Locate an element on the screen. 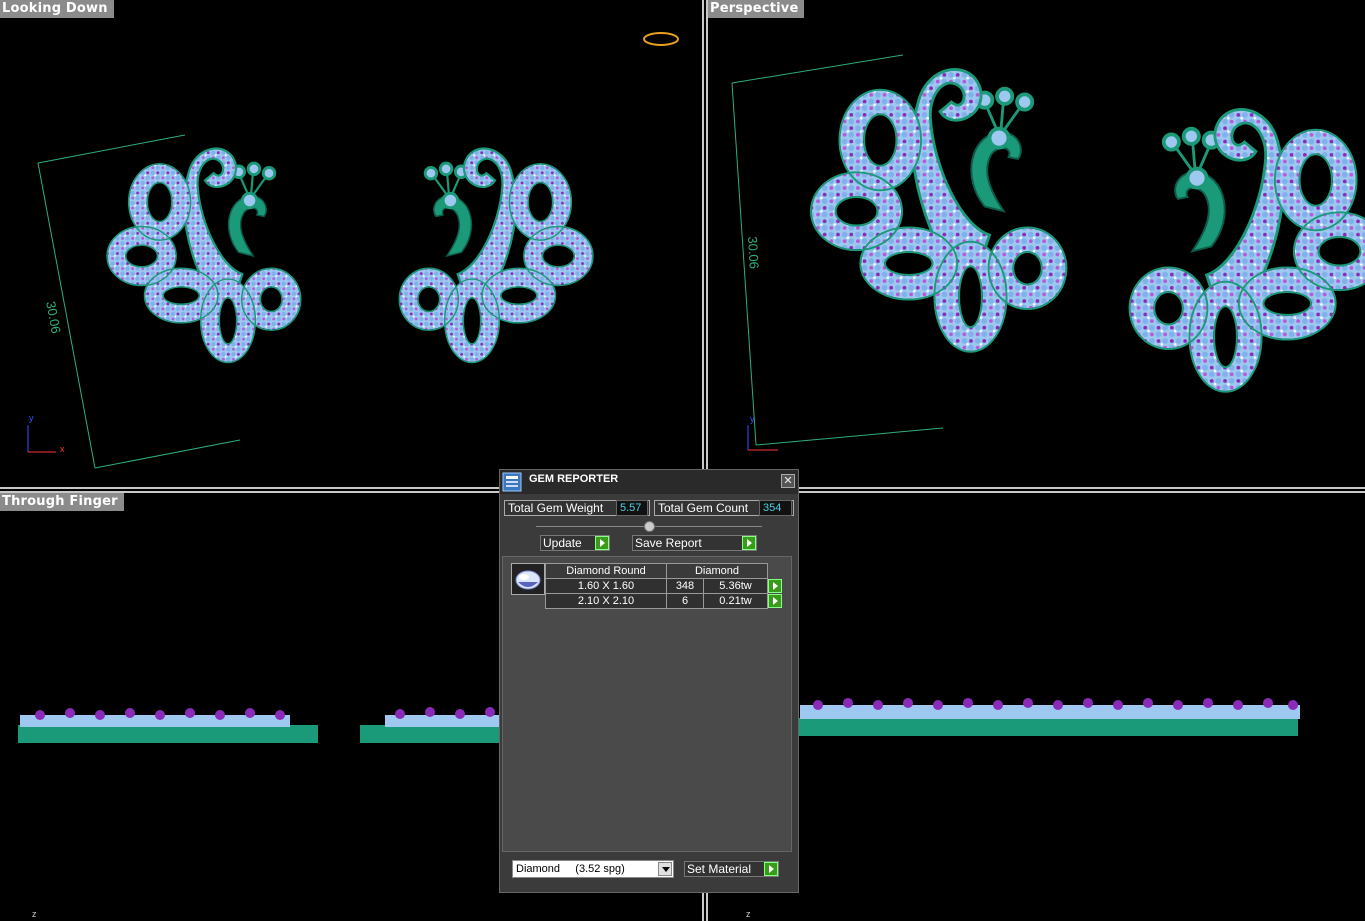  slider-knob is located at coordinates (649, 526).